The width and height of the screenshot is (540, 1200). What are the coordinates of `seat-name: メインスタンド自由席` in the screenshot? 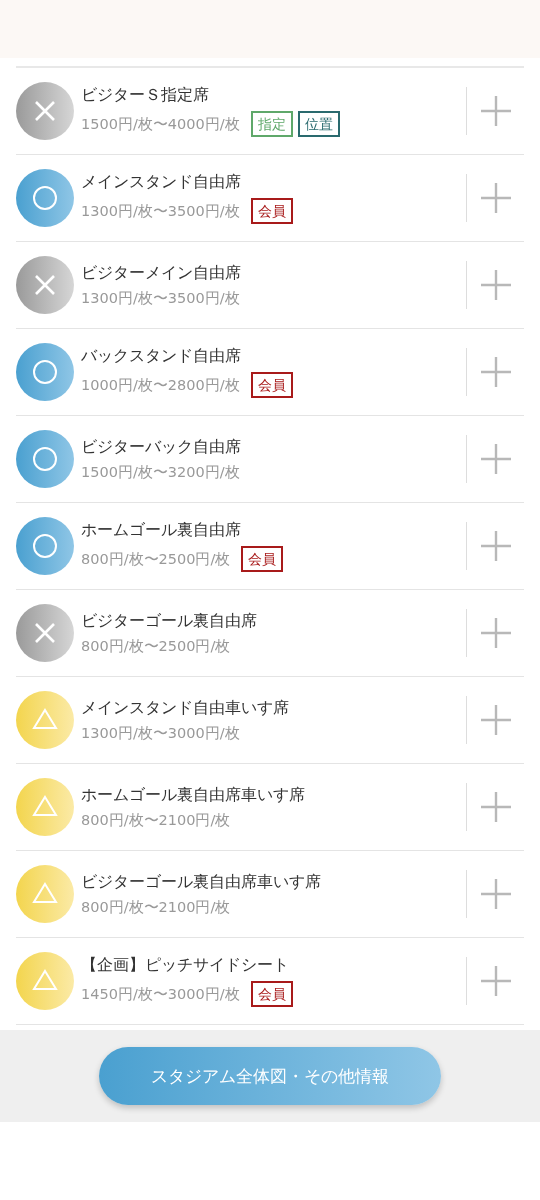 It's located at (161, 182).